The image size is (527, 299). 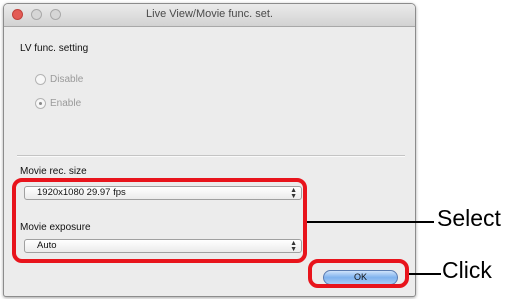 I want to click on radio-disable-label: Disable, so click(x=67, y=79).